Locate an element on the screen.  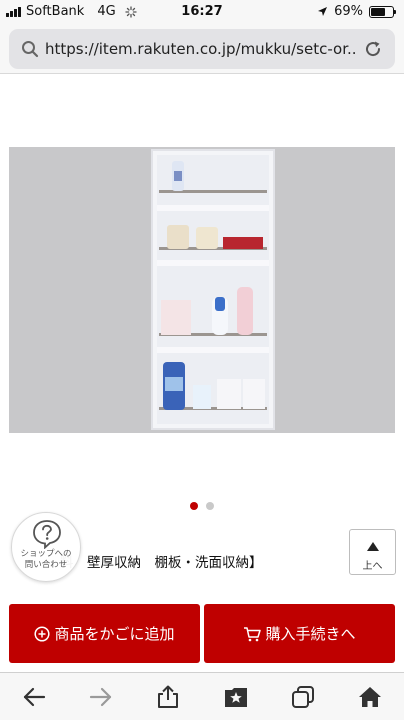
tabs-button is located at coordinates (303, 697).